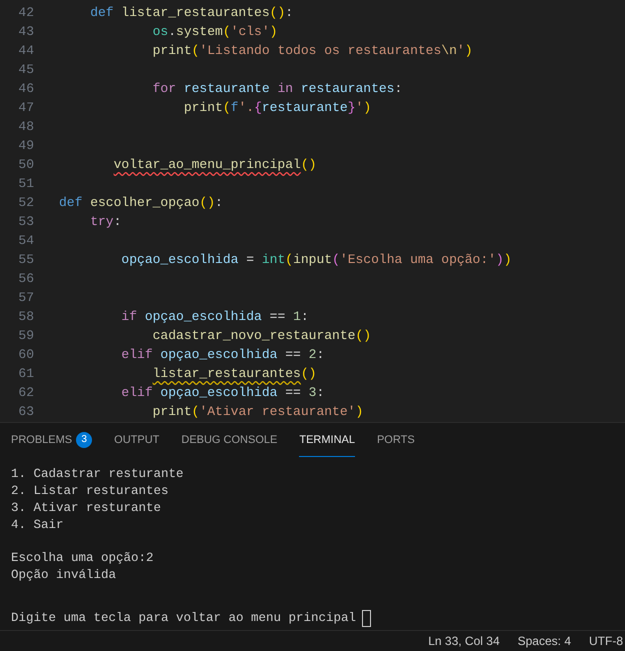 The height and width of the screenshot is (651, 625). Describe the element at coordinates (25, 69) in the screenshot. I see `line-number: 45` at that location.